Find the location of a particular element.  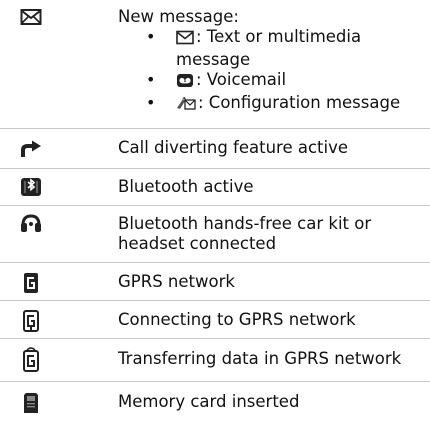

row-label: Memory card inserted is located at coordinates (209, 401).